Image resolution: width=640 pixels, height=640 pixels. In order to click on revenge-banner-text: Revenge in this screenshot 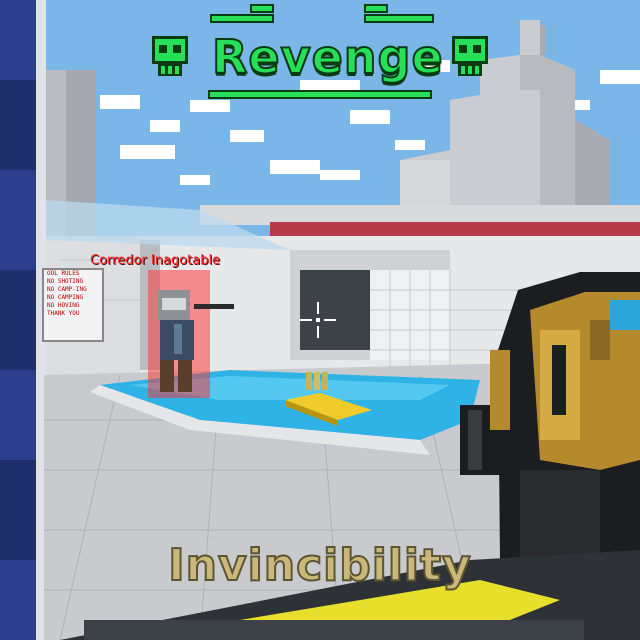, I will do `click(327, 57)`.